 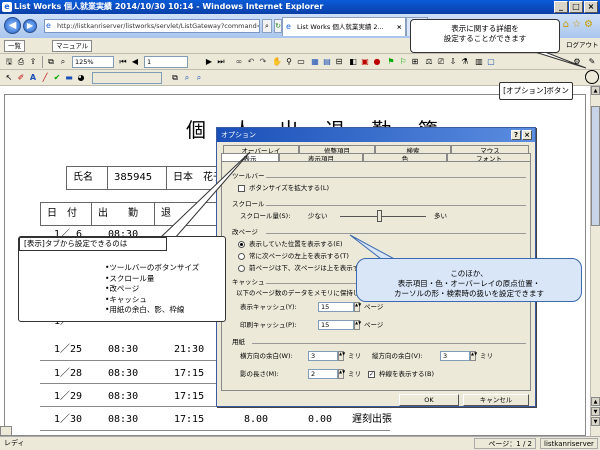 What do you see at coordinates (72, 46) in the screenshot?
I see `manual-button: マニュアル` at bounding box center [72, 46].